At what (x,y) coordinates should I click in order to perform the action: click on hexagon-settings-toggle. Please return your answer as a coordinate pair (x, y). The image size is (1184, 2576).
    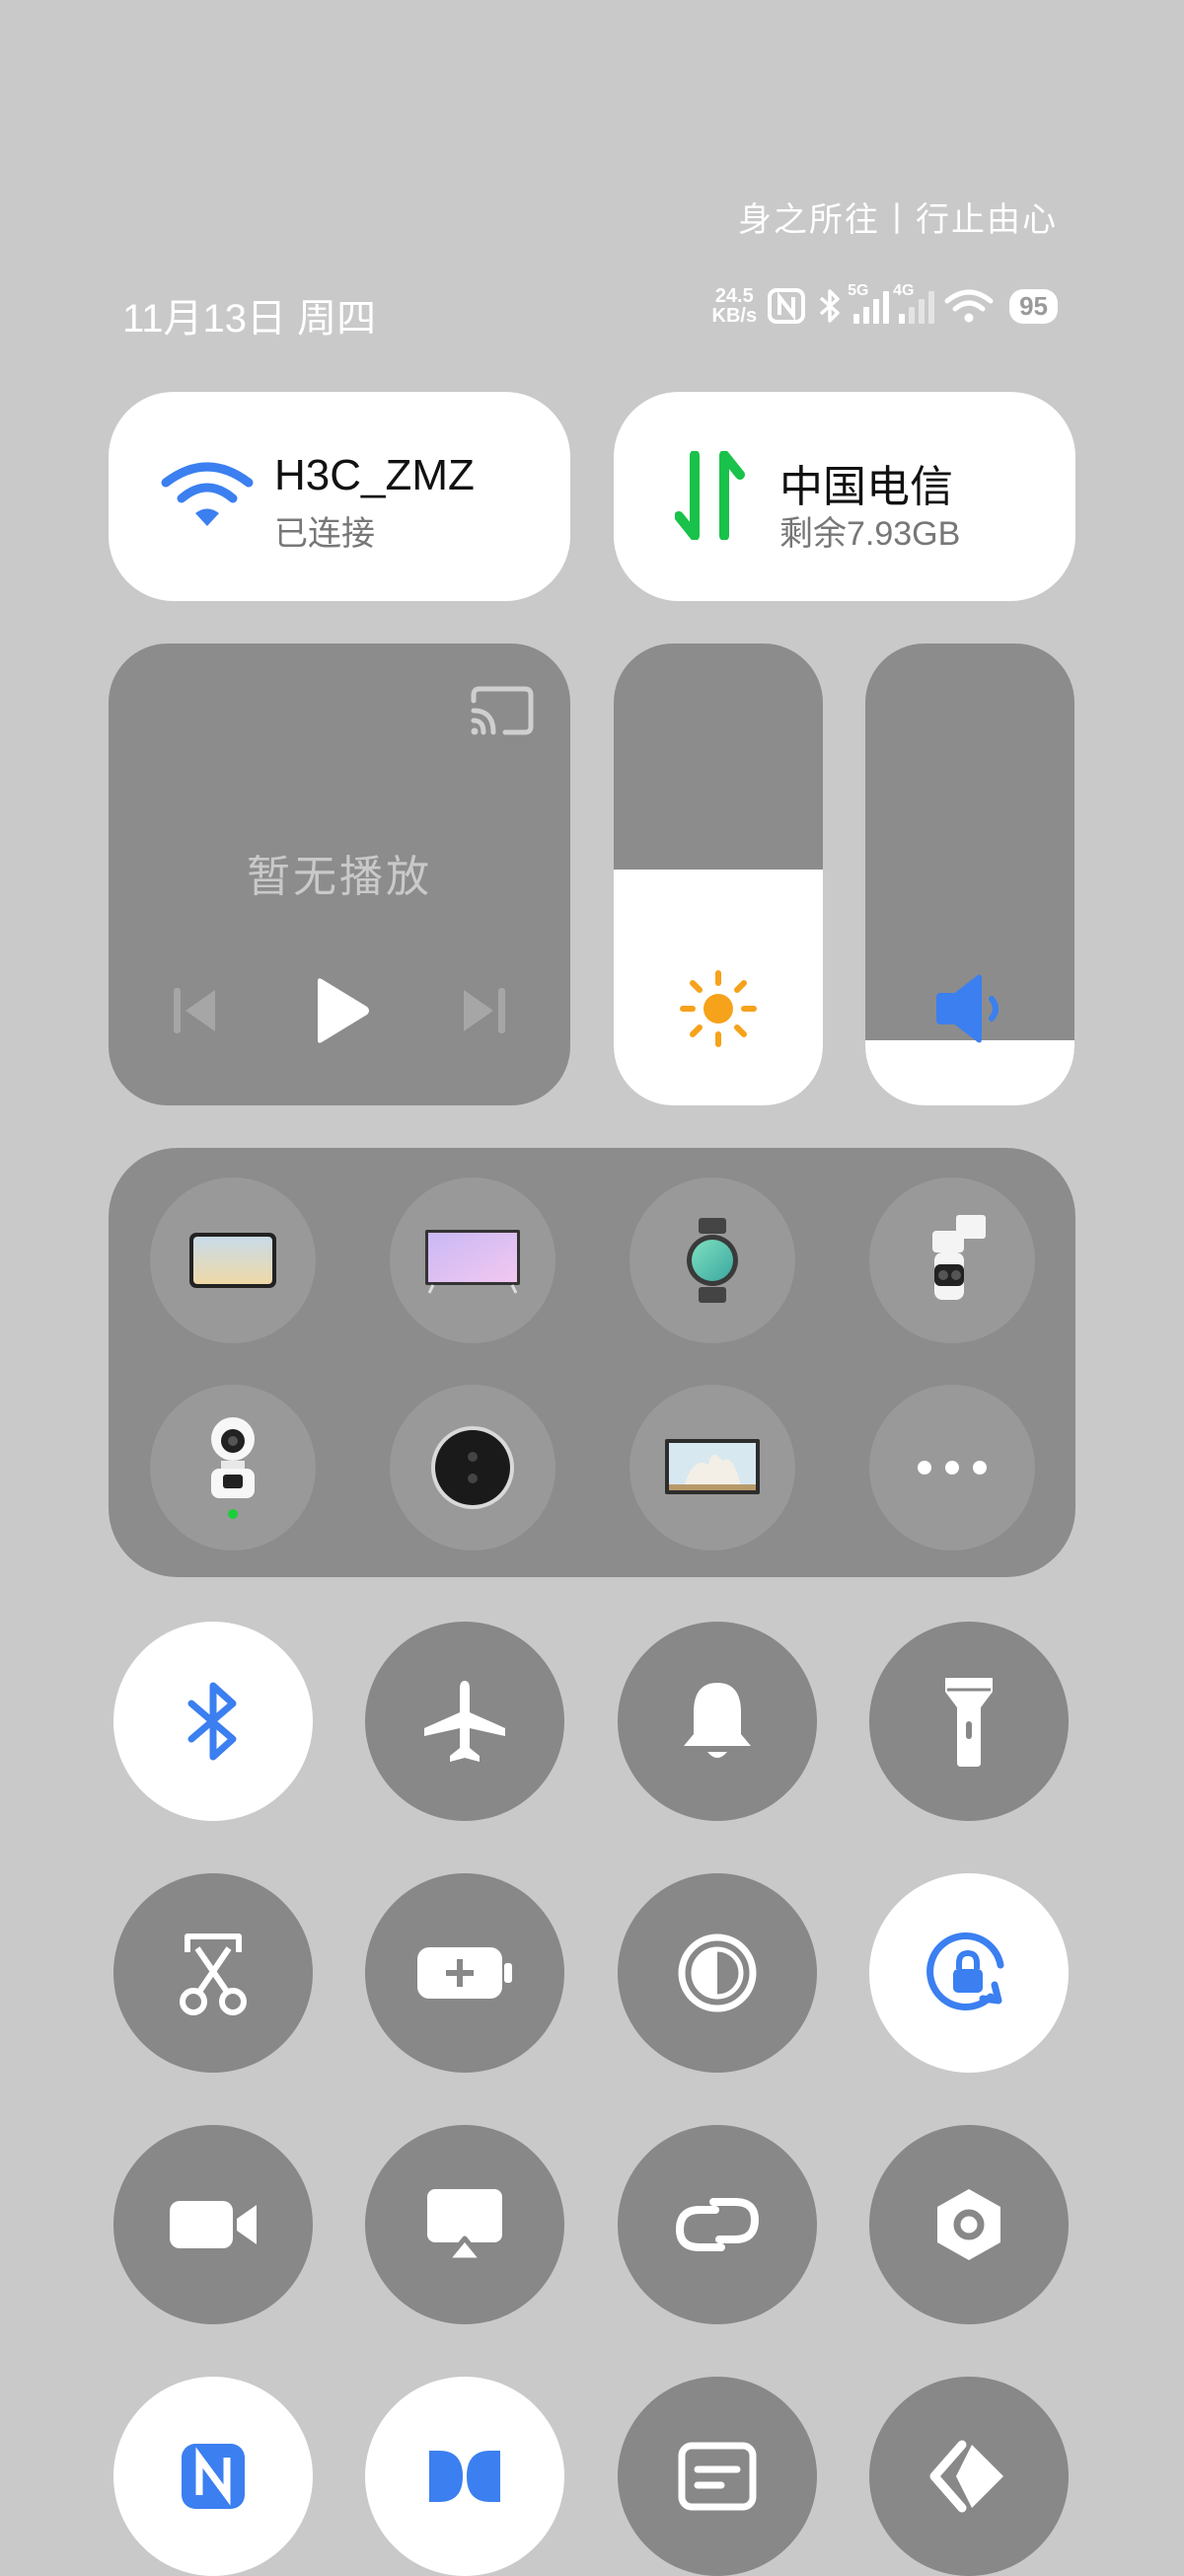
    Looking at the image, I should click on (969, 2224).